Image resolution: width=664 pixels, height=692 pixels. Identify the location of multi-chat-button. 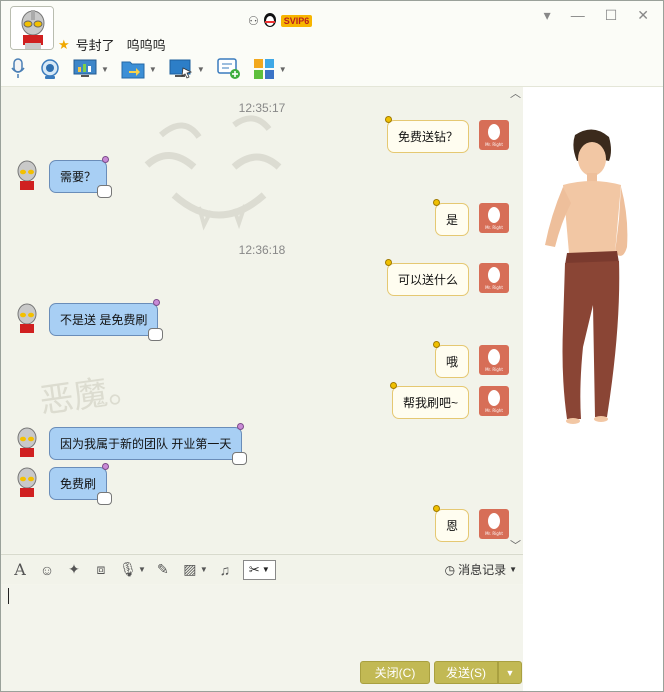
(229, 69).